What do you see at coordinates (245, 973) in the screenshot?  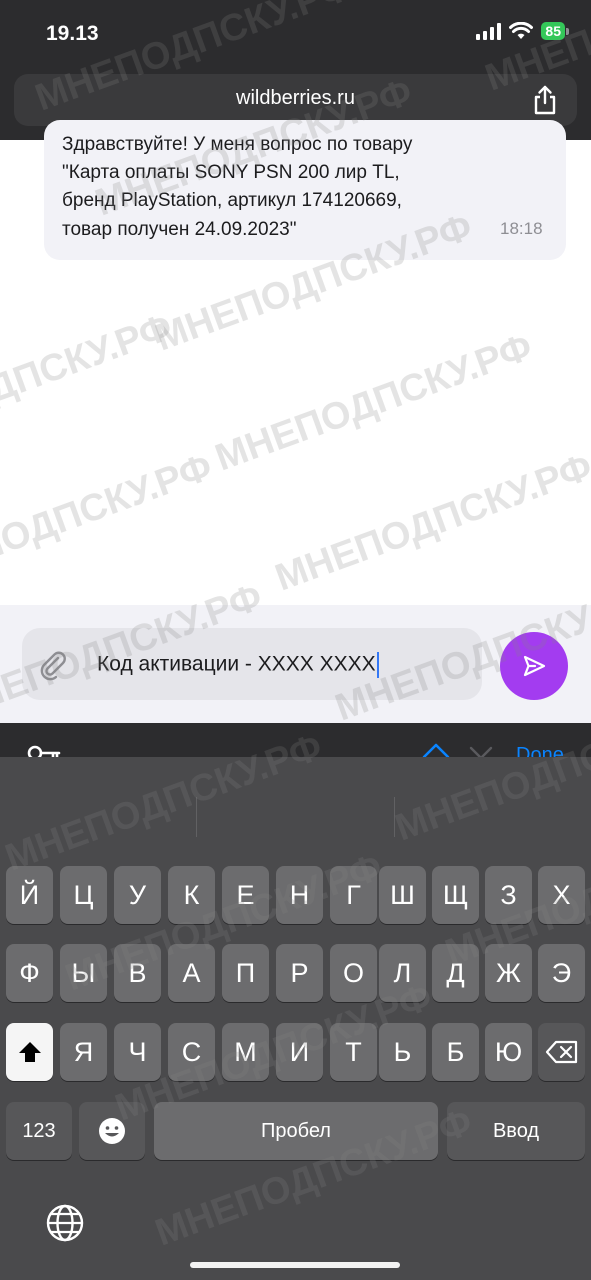 I see `key-letter: П` at bounding box center [245, 973].